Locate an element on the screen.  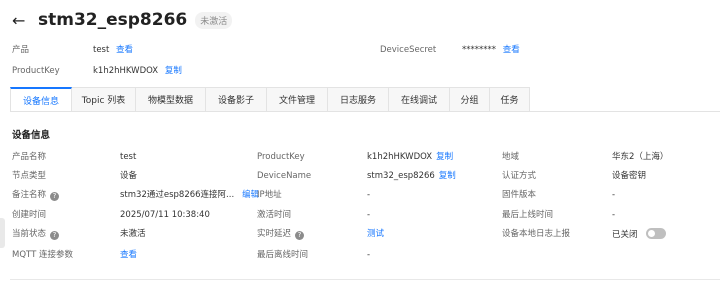
last-online-value: - is located at coordinates (614, 215).